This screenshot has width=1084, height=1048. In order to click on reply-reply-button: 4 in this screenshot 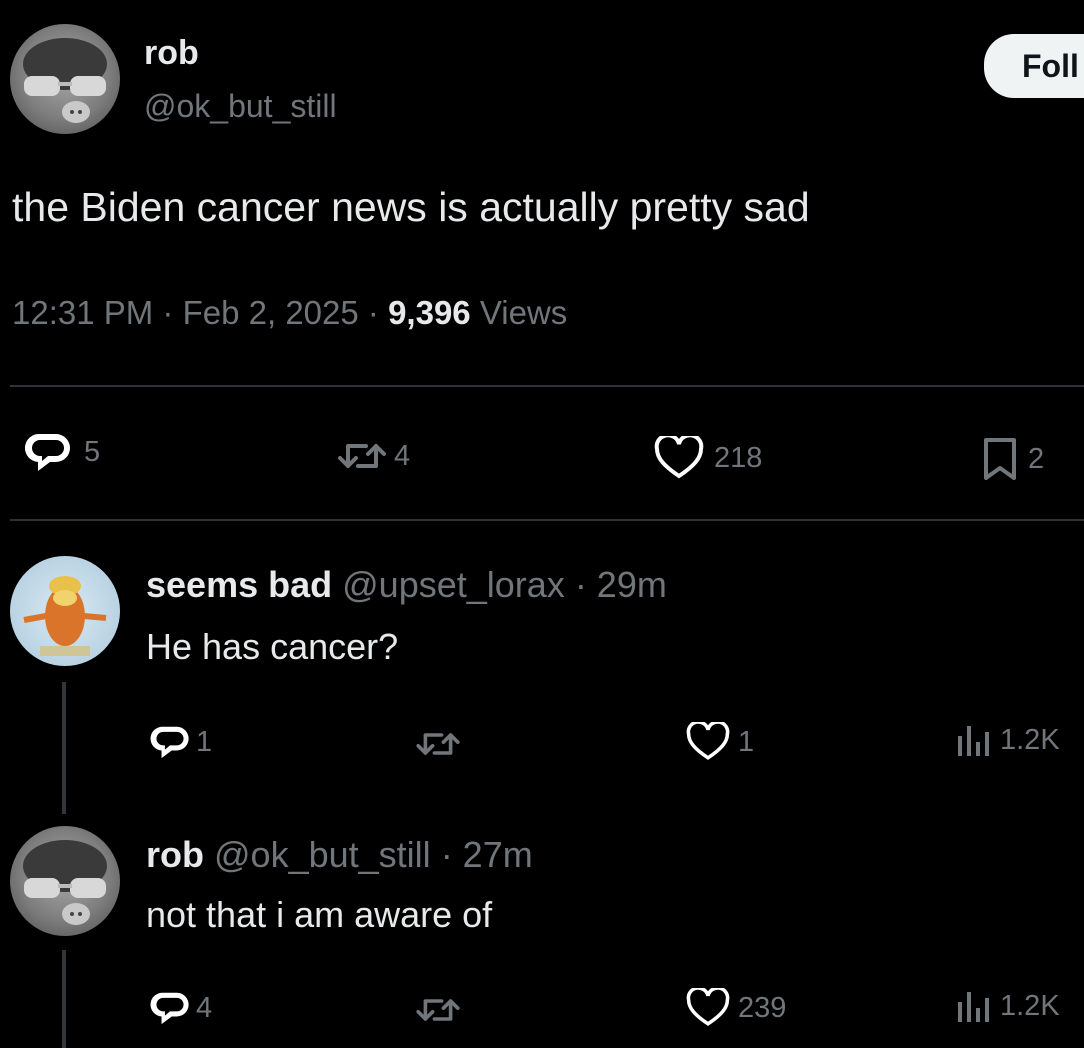, I will do `click(180, 1008)`.